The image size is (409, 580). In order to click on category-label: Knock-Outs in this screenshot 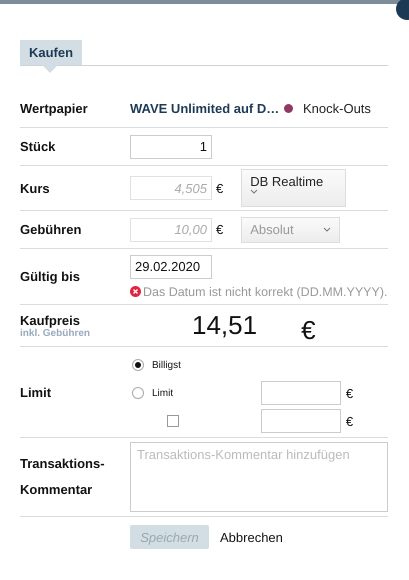, I will do `click(337, 108)`.